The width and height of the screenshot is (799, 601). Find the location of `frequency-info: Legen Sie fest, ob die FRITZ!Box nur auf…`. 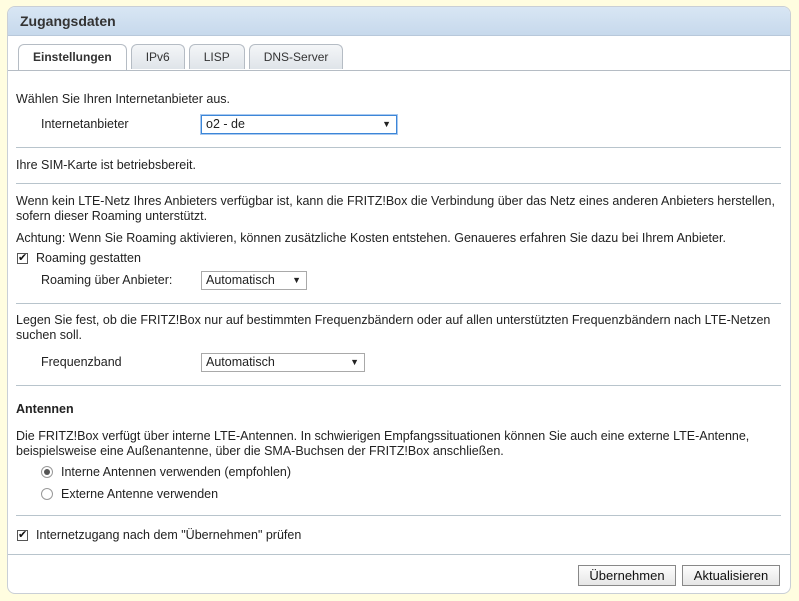

frequency-info: Legen Sie fest, ob die FRITZ!Box nur auf… is located at coordinates (393, 327).